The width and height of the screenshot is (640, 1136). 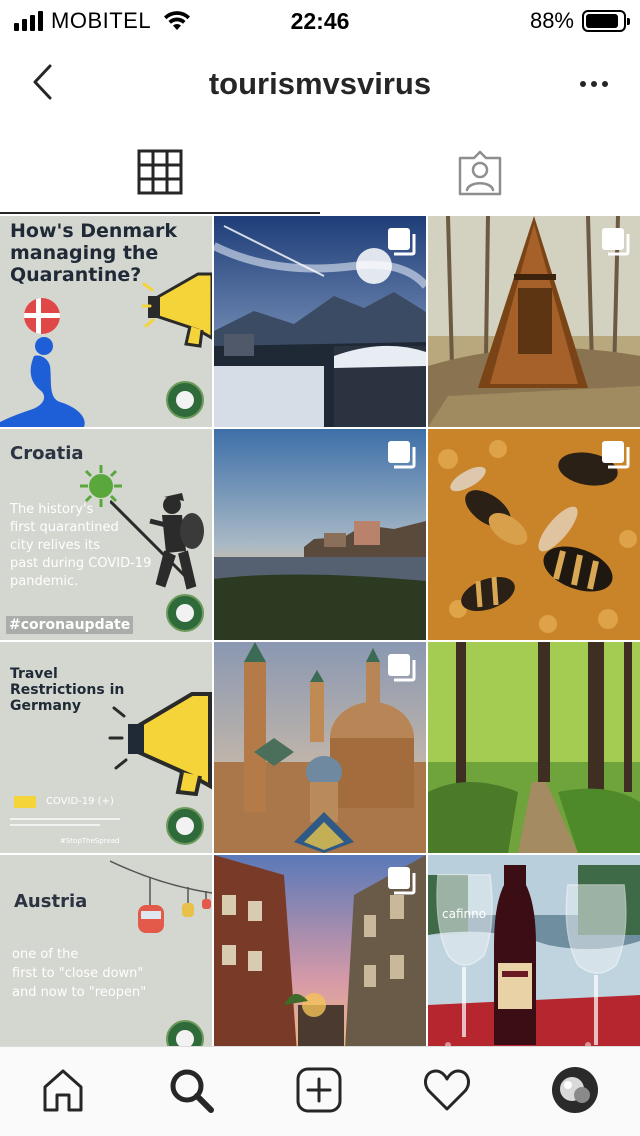 I want to click on search-icon, so click(x=192, y=1091).